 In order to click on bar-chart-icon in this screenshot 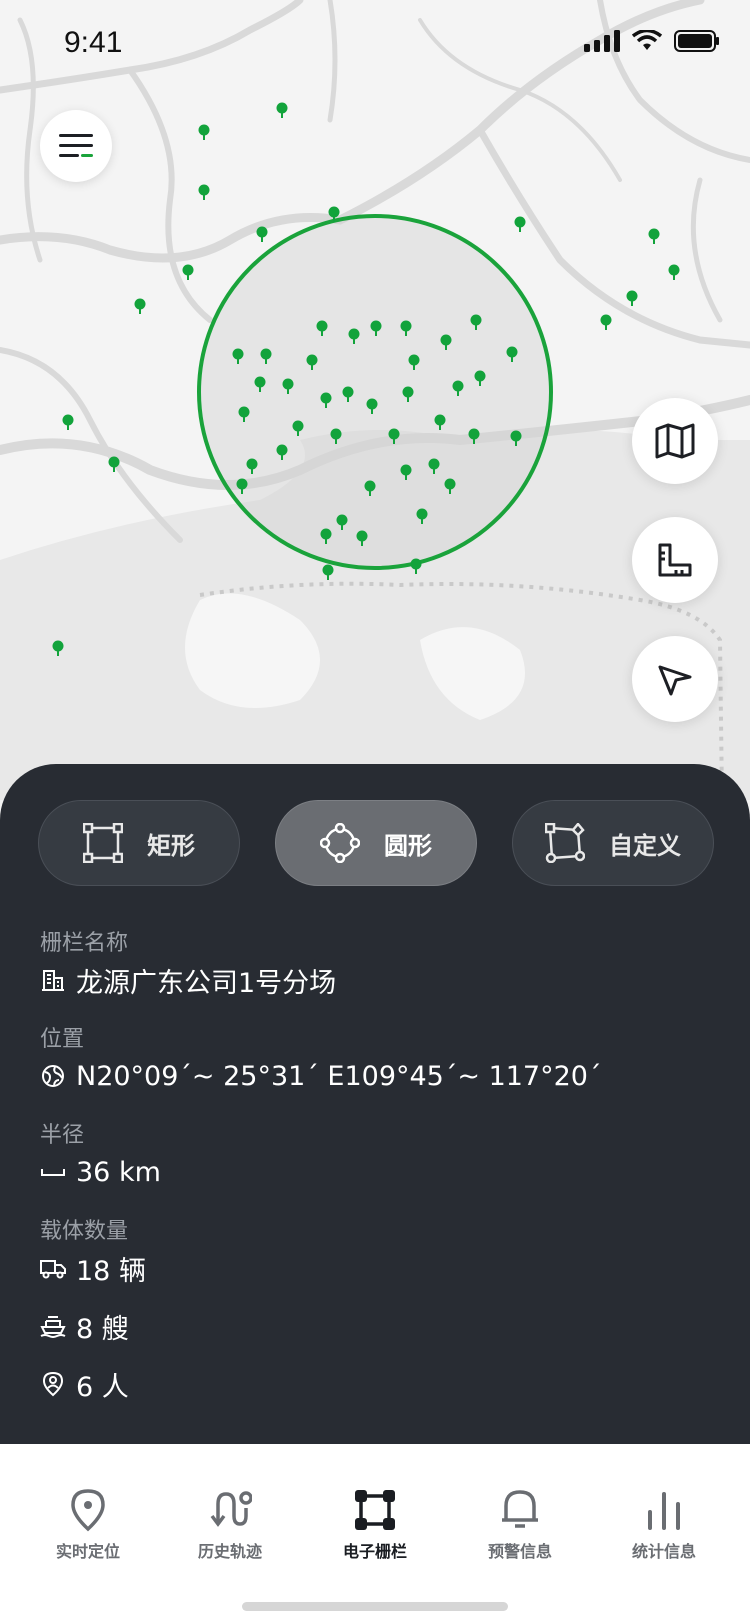, I will do `click(664, 1511)`.